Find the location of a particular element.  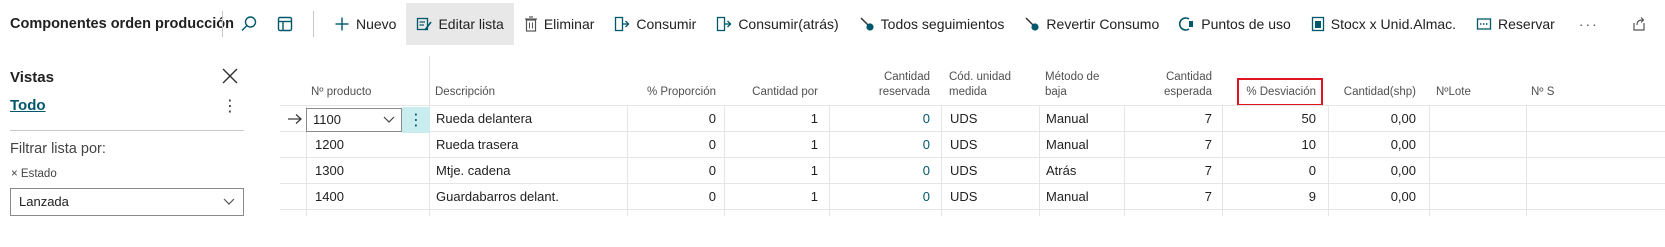

search-icon is located at coordinates (249, 23).